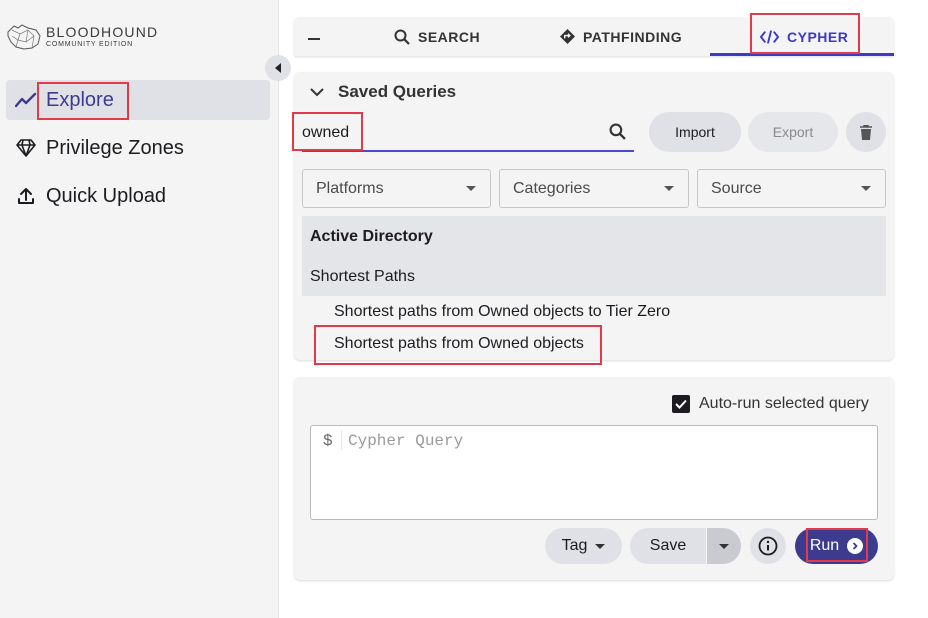 This screenshot has height=618, width=928. I want to click on tag-label: Tag, so click(574, 545).